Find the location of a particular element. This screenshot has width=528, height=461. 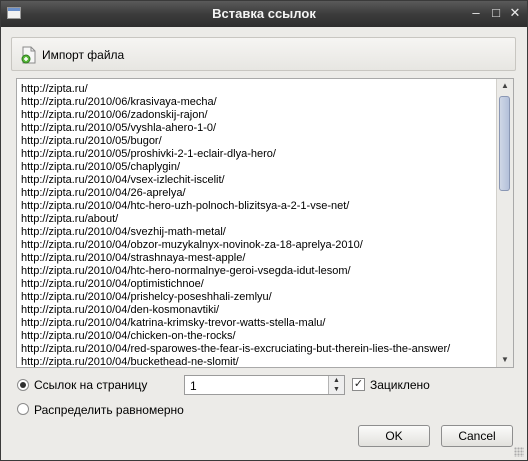

scrollbar-thumb is located at coordinates (504, 143).